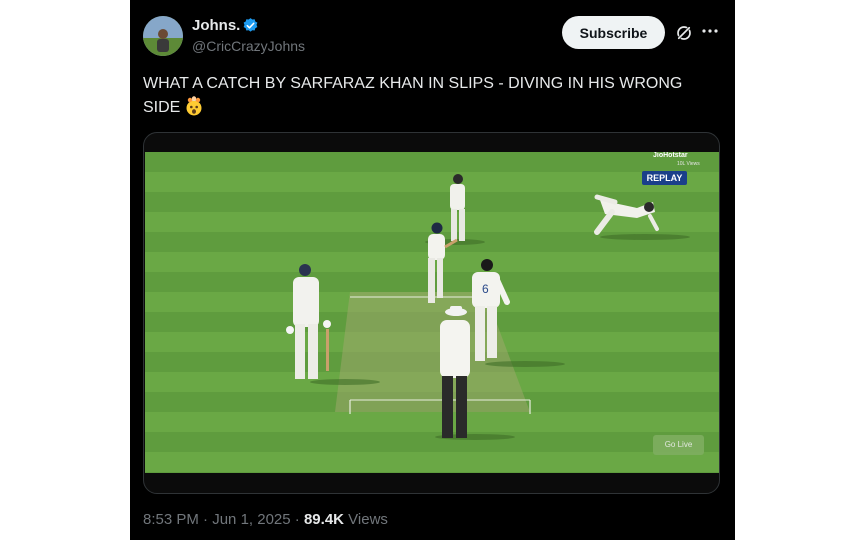 The height and width of the screenshot is (540, 864). Describe the element at coordinates (710, 31) in the screenshot. I see `more-icon` at that location.